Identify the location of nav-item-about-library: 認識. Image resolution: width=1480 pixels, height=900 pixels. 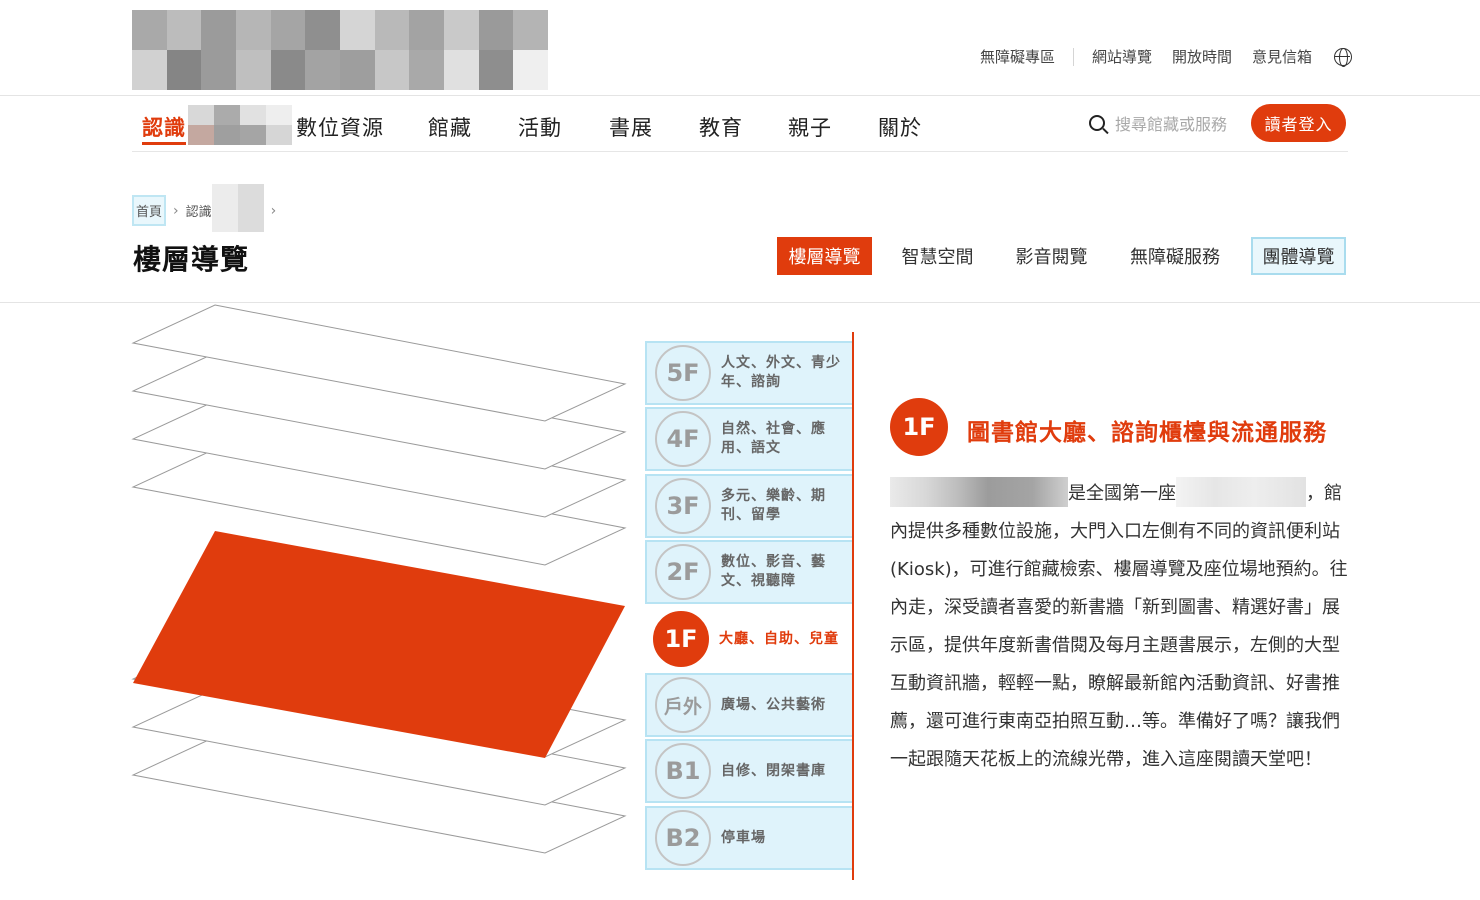
(164, 127).